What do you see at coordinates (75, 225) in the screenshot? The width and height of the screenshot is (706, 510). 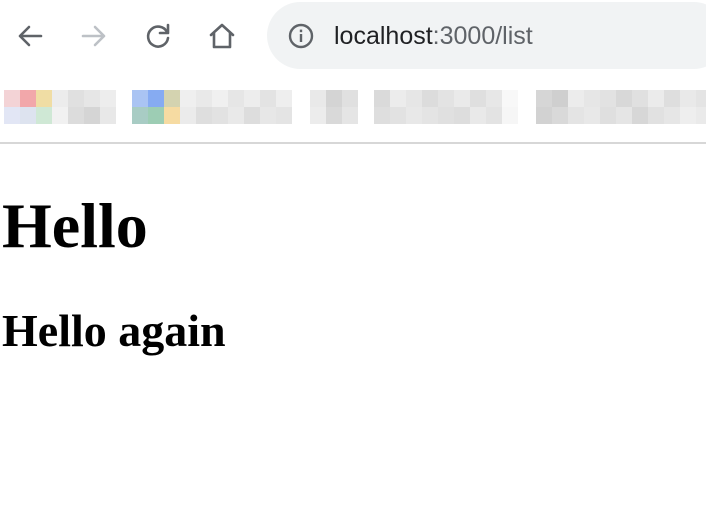 I see `page-heading-1: Hello` at bounding box center [75, 225].